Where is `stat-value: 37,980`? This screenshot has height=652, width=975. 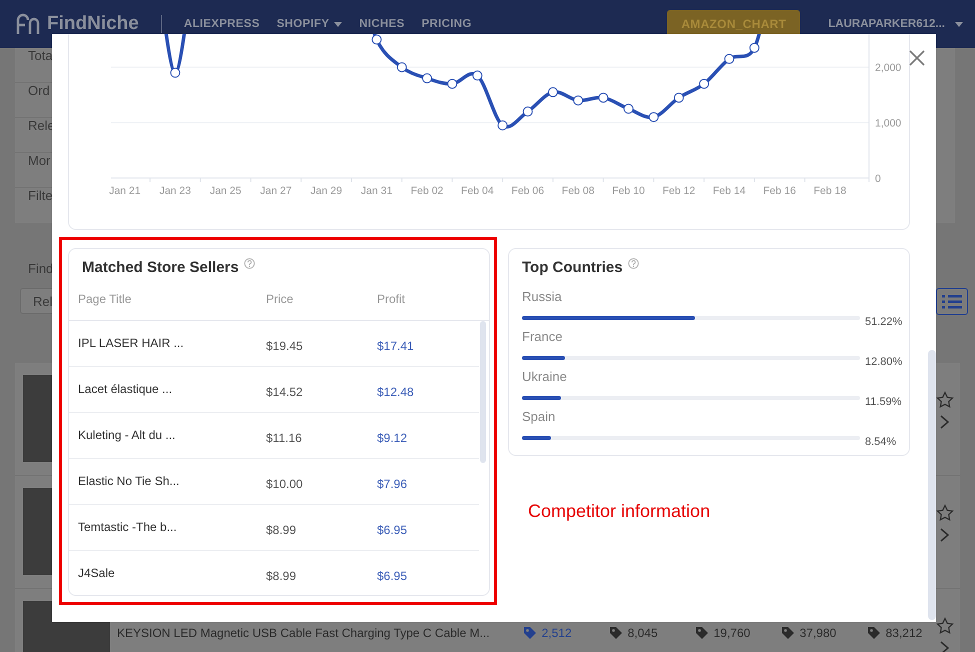 stat-value: 37,980 is located at coordinates (818, 633).